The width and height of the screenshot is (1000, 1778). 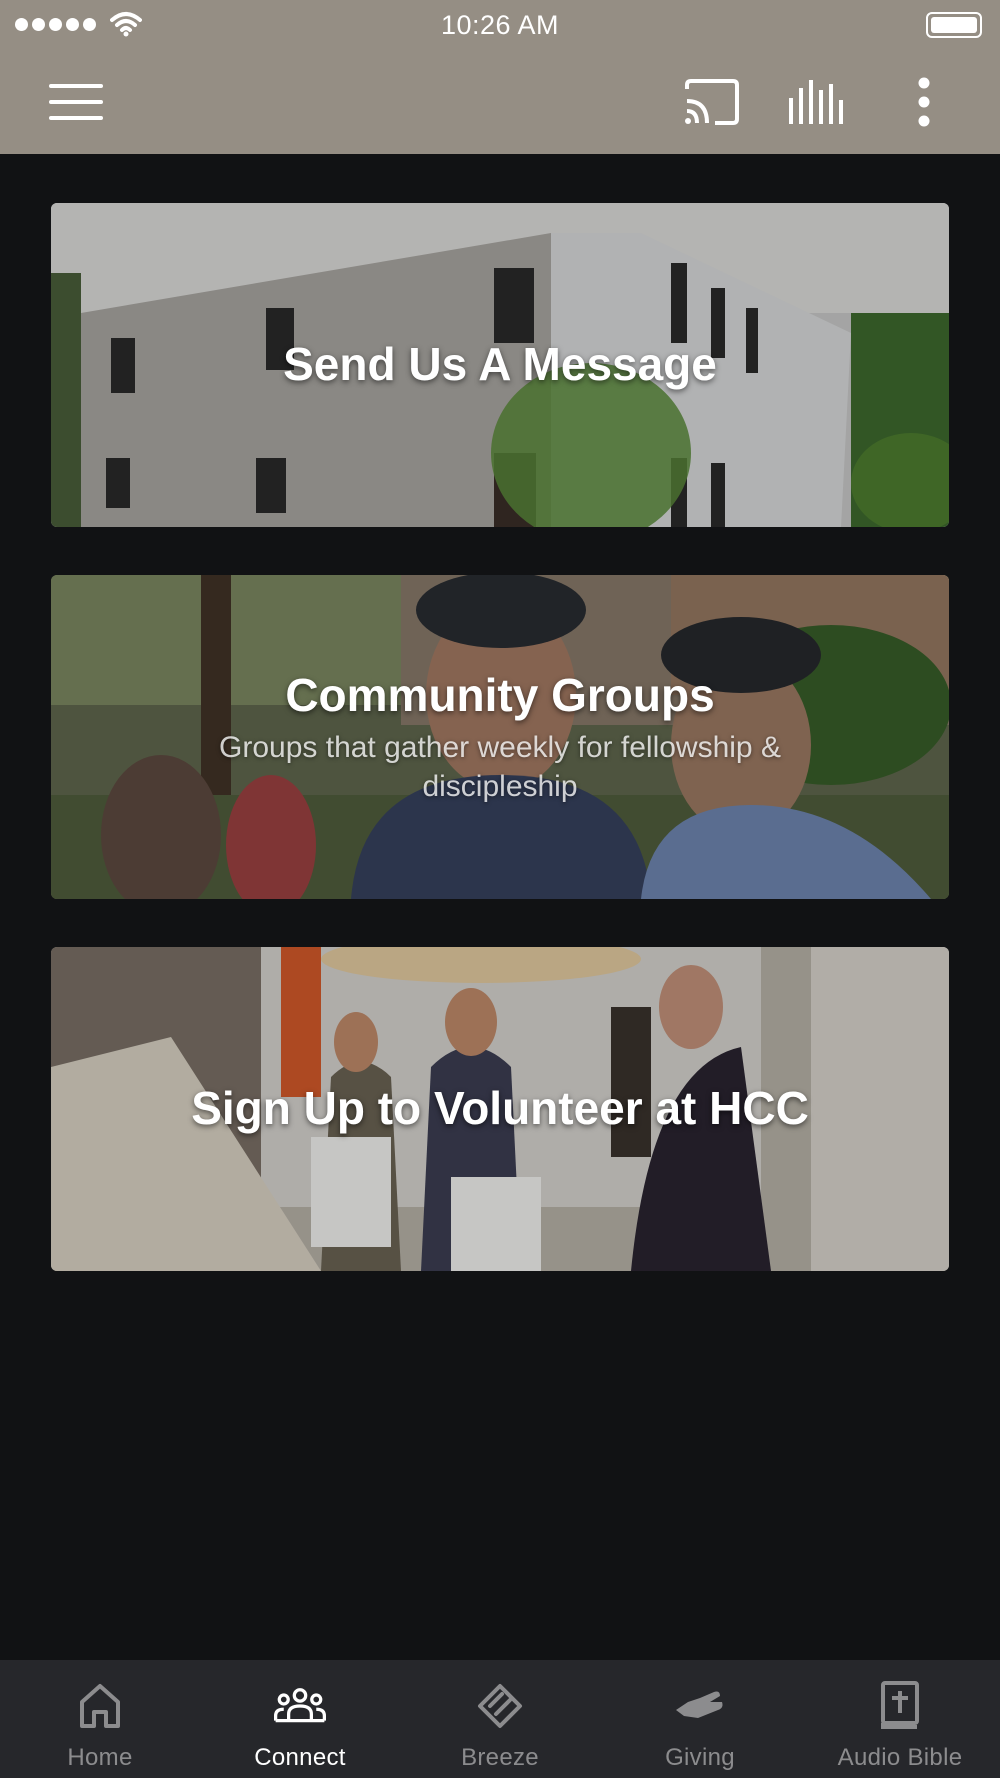 I want to click on app-bar, so click(x=500, y=102).